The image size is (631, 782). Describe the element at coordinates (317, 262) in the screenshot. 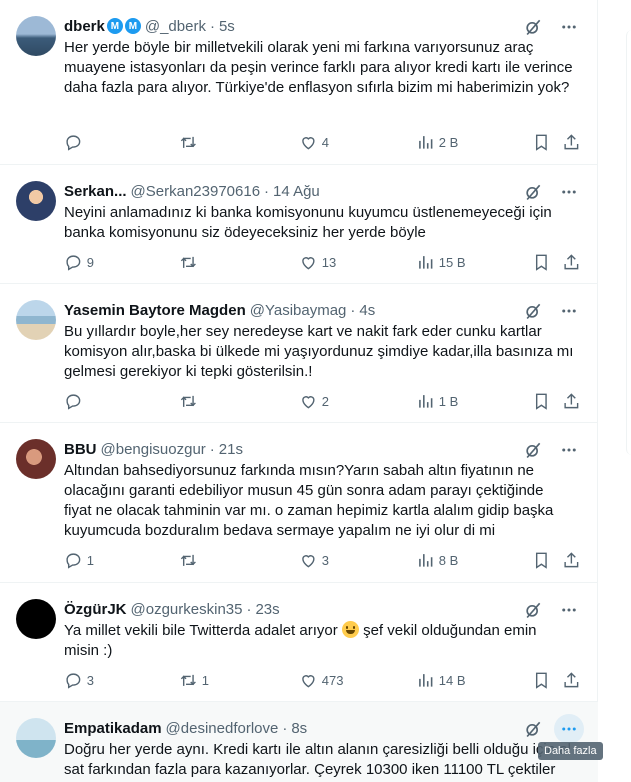

I see `like-button: 13` at that location.